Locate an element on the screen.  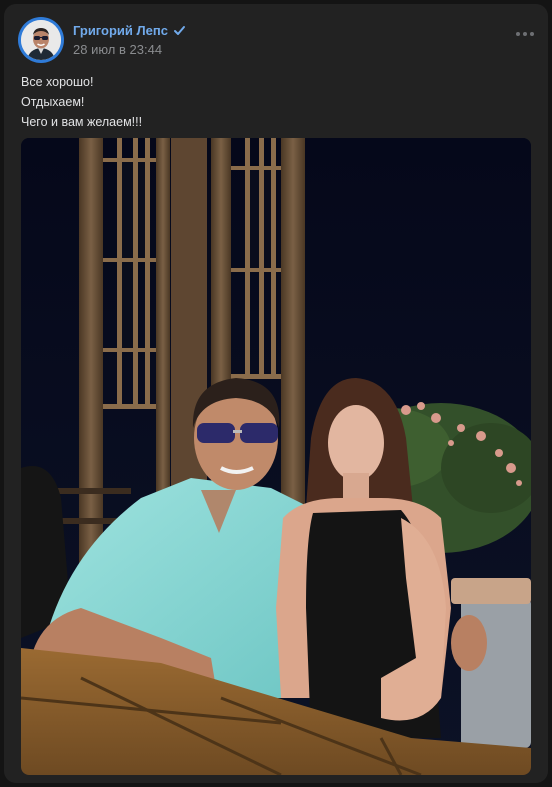
post-date-link: 28 июл в 23:44 is located at coordinates (117, 49).